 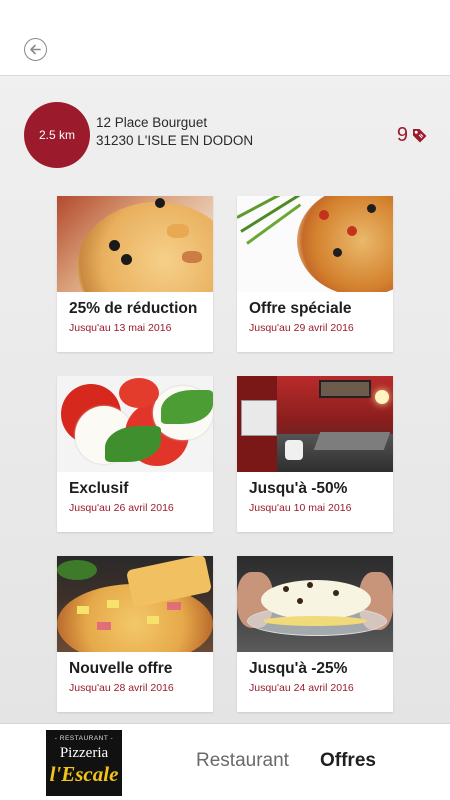 What do you see at coordinates (84, 738) in the screenshot?
I see `logo-line-1: - RESTAURANT -` at bounding box center [84, 738].